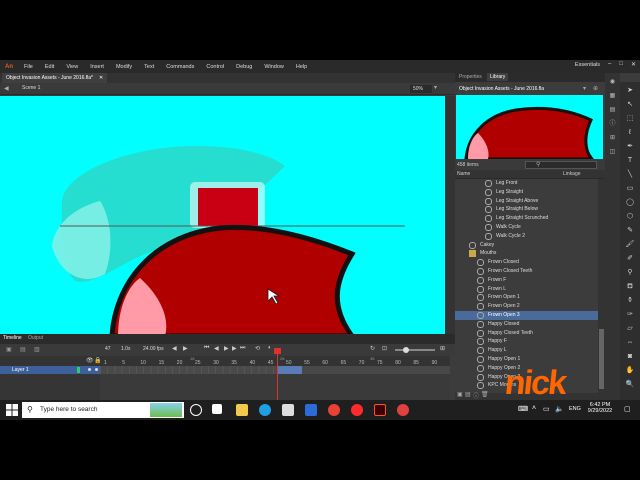  Describe the element at coordinates (421, 89) in the screenshot. I see `zoom-field: 50%` at that location.